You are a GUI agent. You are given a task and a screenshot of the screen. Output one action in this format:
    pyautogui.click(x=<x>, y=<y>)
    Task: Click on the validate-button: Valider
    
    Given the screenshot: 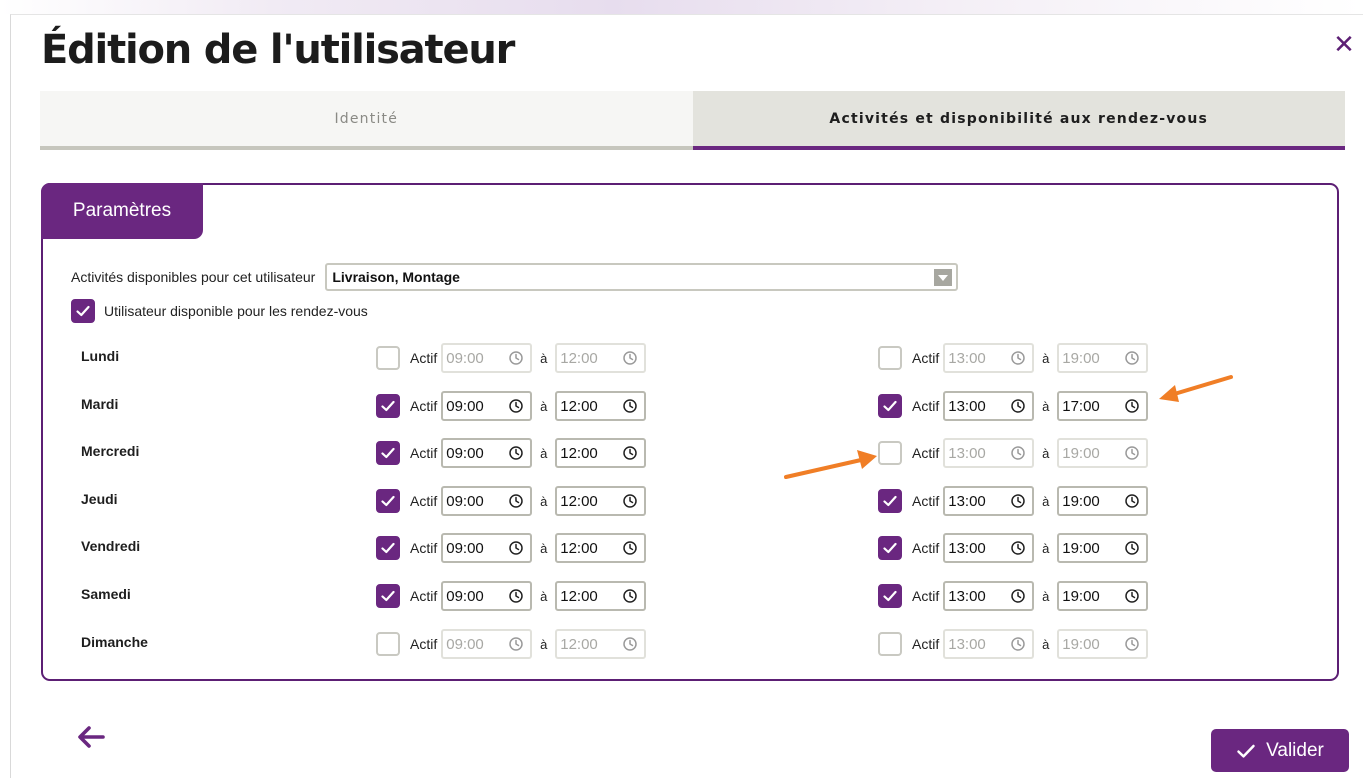 What is the action you would take?
    pyautogui.click(x=1280, y=750)
    